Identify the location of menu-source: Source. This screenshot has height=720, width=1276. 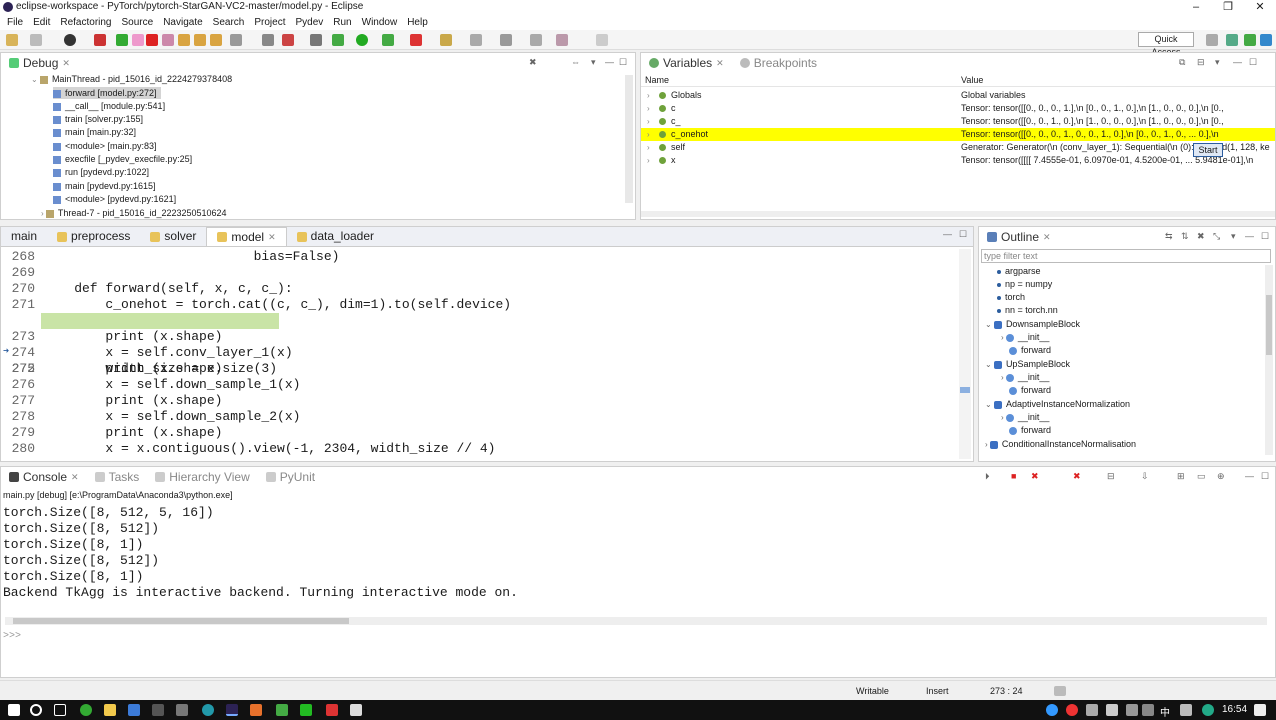
(138, 22).